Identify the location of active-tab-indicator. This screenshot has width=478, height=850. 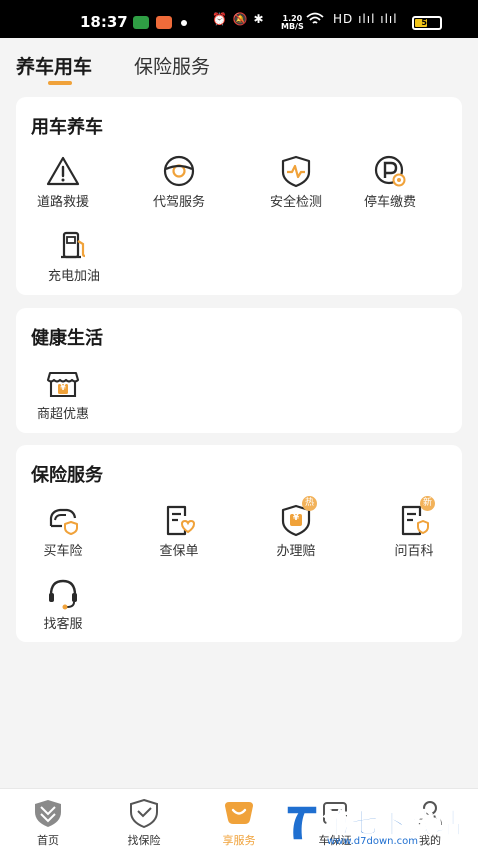
(60, 83).